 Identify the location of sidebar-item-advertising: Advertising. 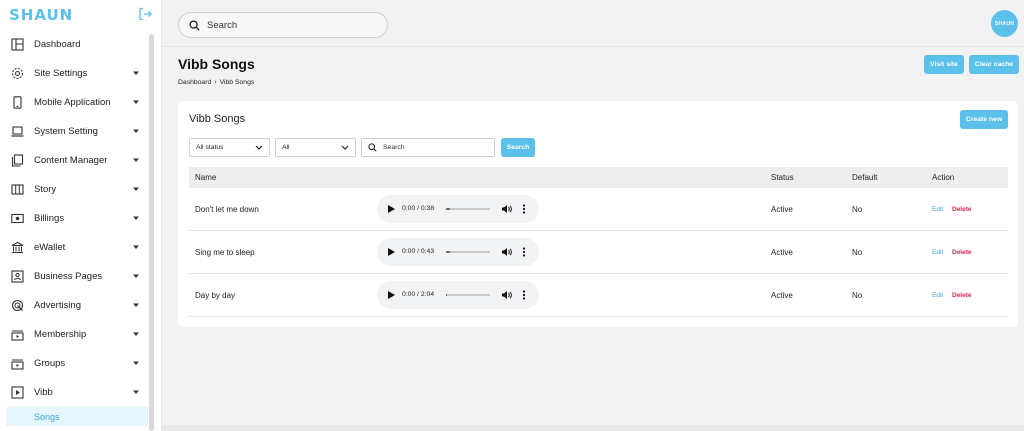
(73, 305).